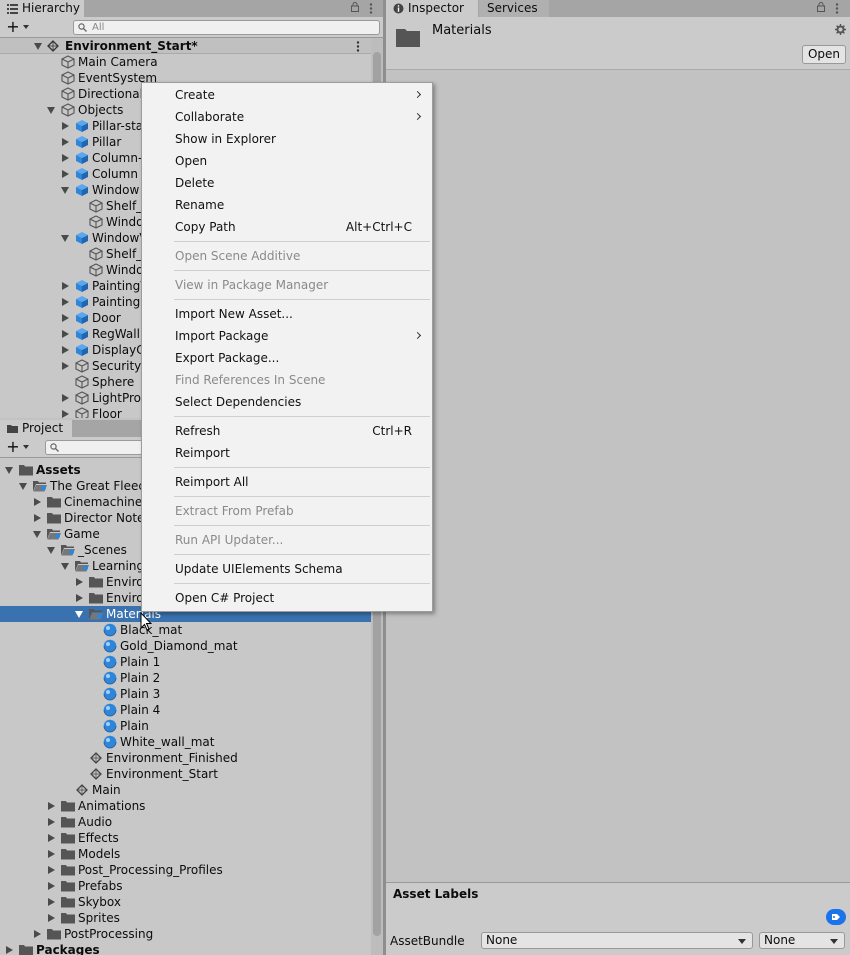 The image size is (850, 955). I want to click on tab-project: Project, so click(36, 428).